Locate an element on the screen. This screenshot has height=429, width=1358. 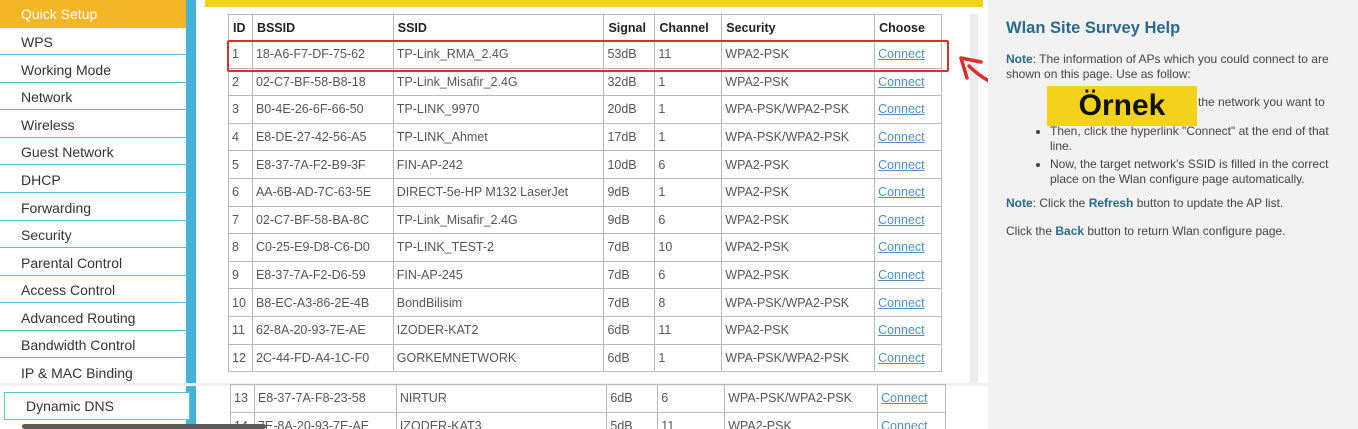
cell-signal: 32dB is located at coordinates (629, 82).